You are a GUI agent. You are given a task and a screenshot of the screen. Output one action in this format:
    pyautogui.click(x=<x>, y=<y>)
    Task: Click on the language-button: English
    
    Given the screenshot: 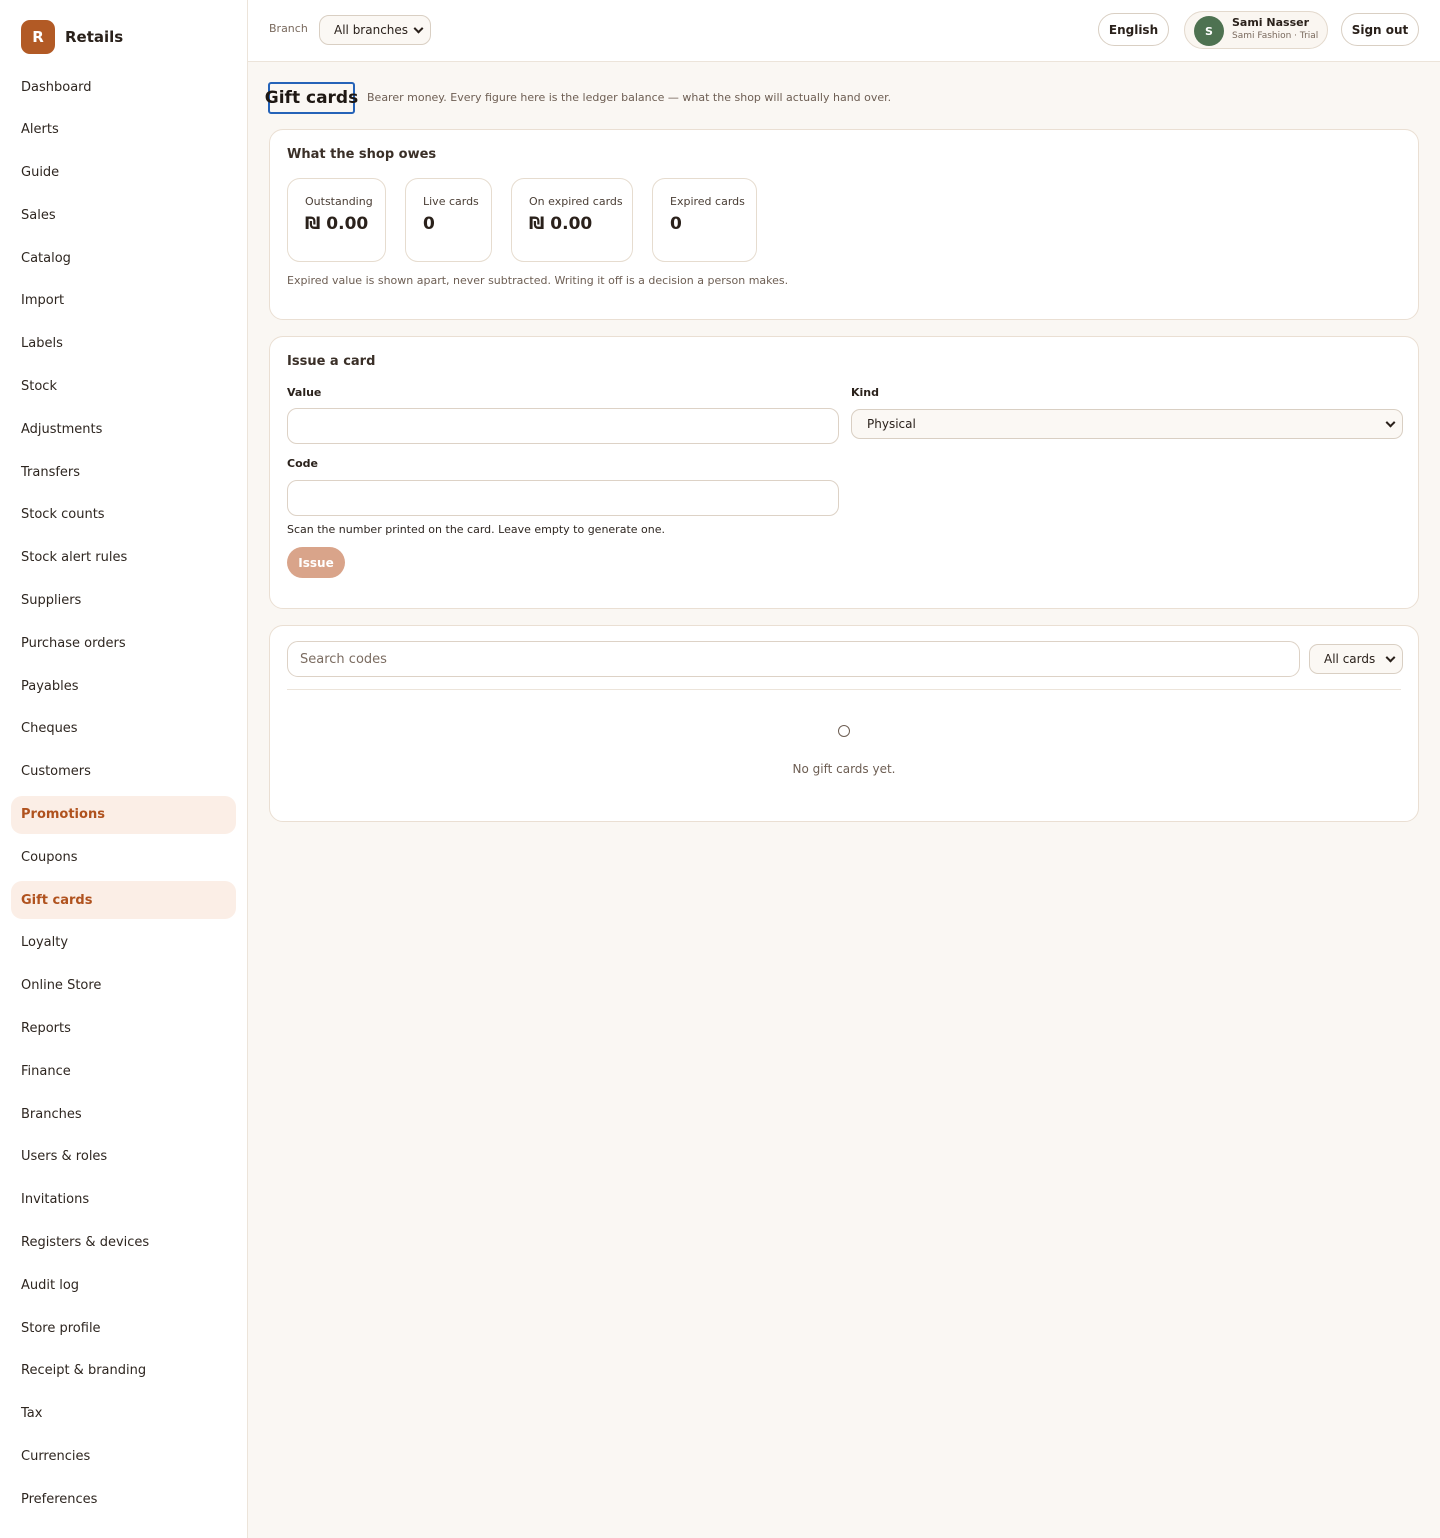 What is the action you would take?
    pyautogui.click(x=1133, y=29)
    